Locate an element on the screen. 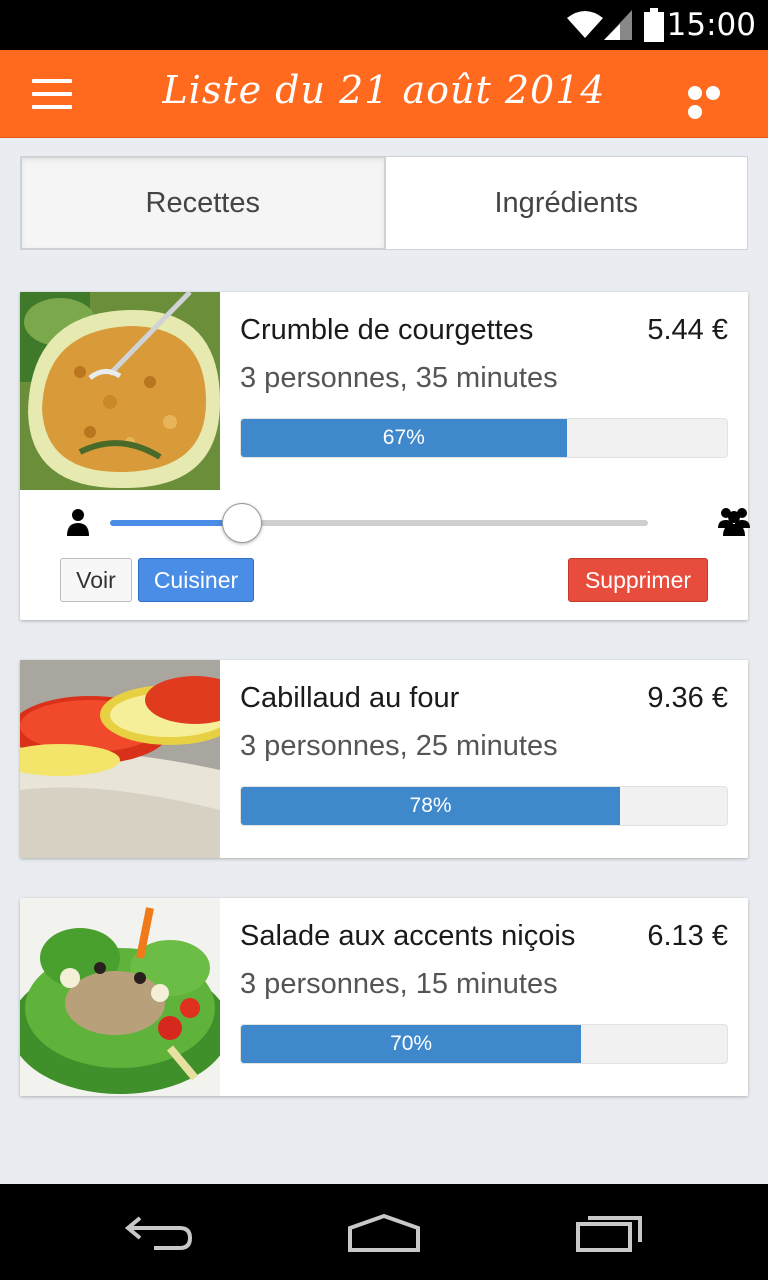  recipe-progress-bar: 78% is located at coordinates (484, 806).